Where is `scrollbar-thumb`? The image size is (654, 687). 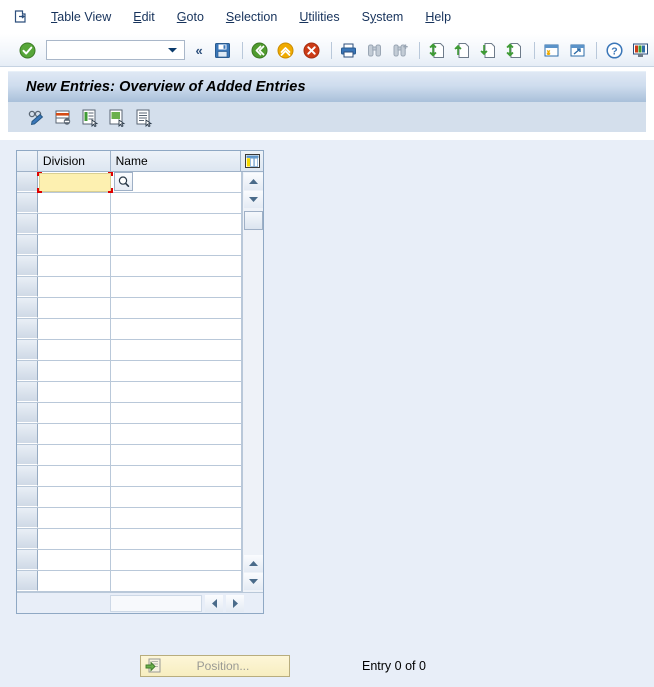 scrollbar-thumb is located at coordinates (253, 220).